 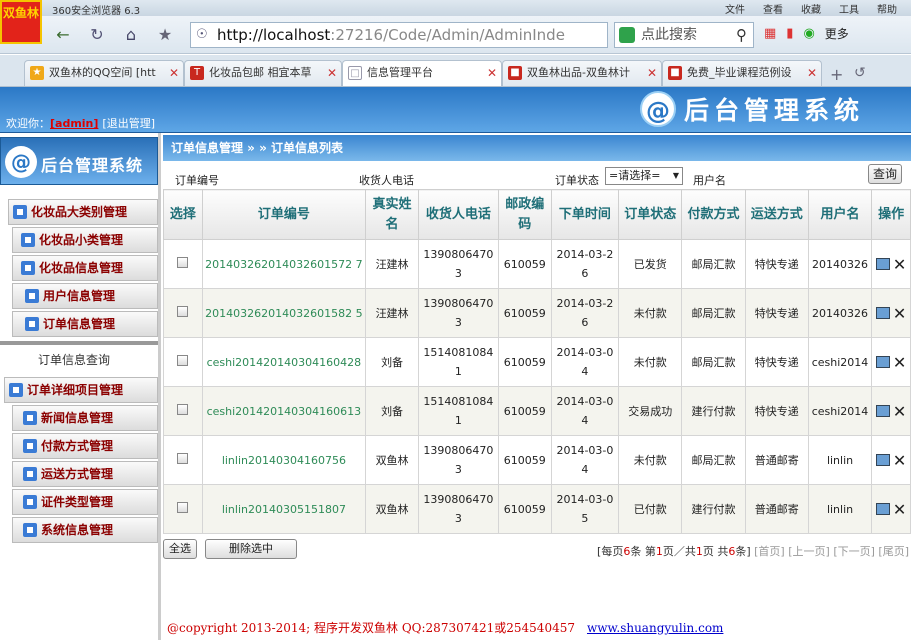 What do you see at coordinates (85, 474) in the screenshot?
I see `sidebar-item-shipping: 运送方式管理` at bounding box center [85, 474].